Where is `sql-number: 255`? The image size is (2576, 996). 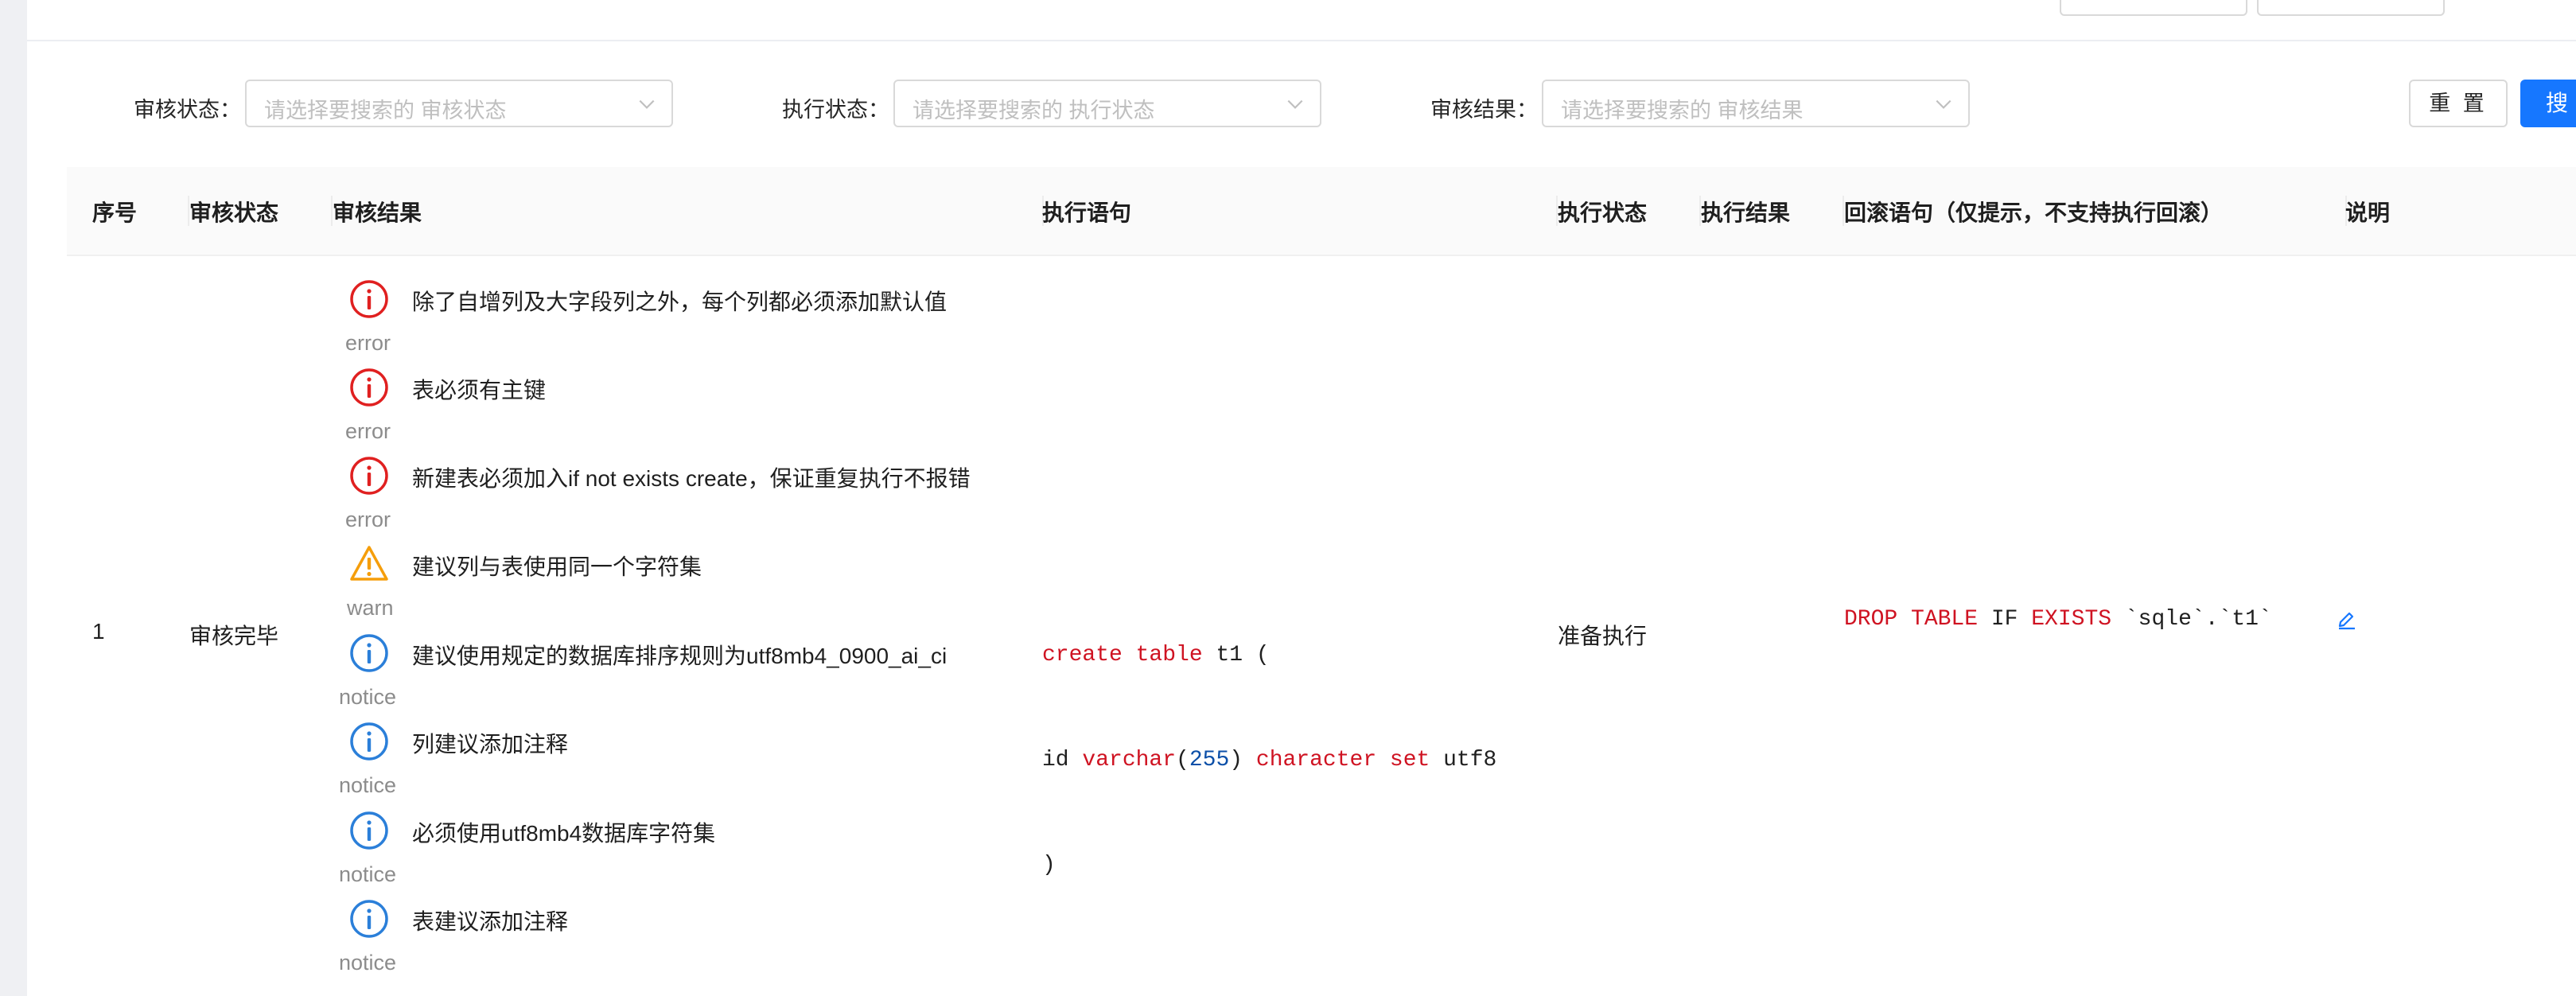 sql-number: 255 is located at coordinates (1210, 760).